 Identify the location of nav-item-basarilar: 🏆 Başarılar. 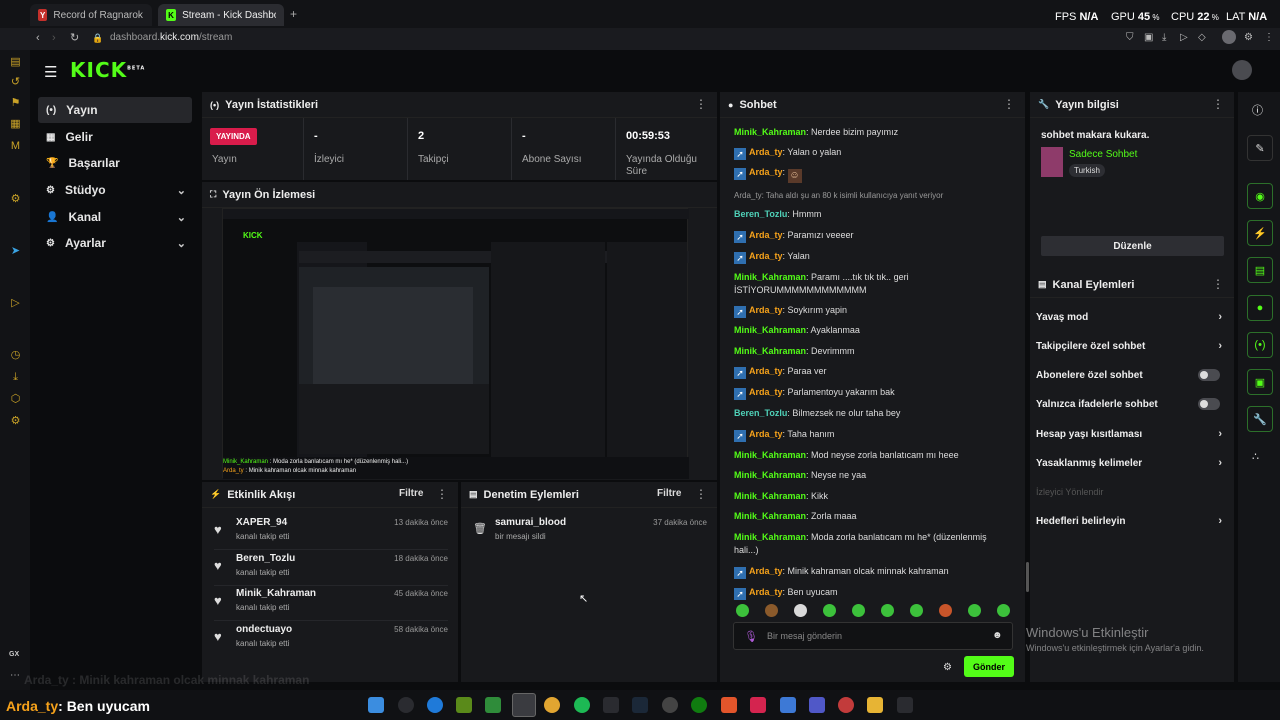
(115, 163).